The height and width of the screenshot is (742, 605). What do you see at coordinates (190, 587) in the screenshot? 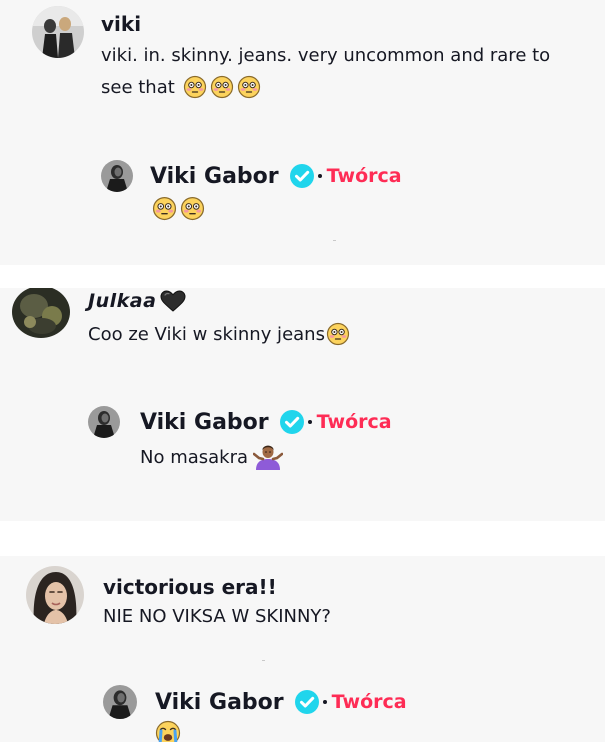
I see `comment-author: victorious era!!` at bounding box center [190, 587].